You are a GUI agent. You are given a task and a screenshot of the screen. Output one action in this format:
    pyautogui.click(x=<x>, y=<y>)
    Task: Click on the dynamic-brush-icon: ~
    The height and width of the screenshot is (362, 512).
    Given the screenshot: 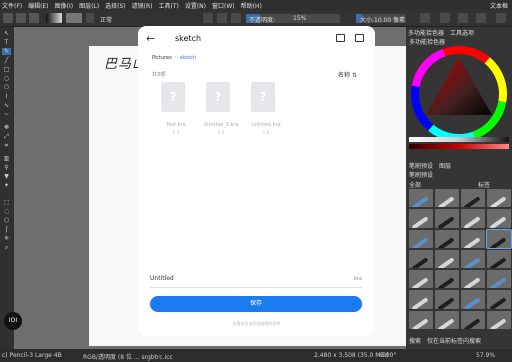 What is the action you would take?
    pyautogui.click(x=6, y=114)
    